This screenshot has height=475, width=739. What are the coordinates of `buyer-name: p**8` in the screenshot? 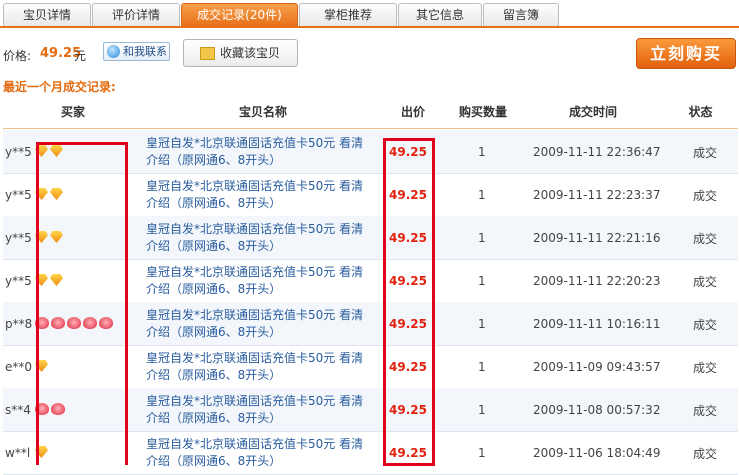 It's located at (18, 324).